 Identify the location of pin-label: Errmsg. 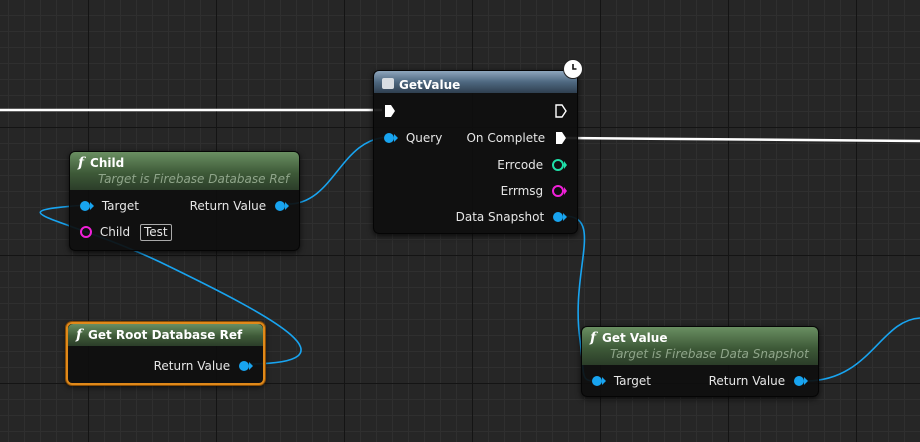
(522, 191).